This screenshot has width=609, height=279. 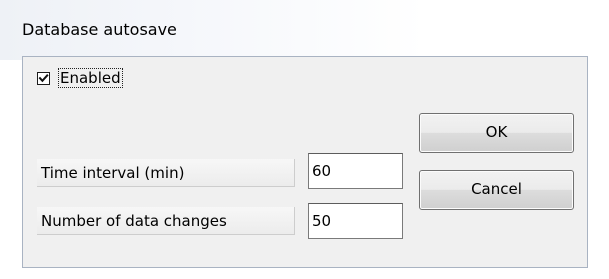 What do you see at coordinates (355, 171) in the screenshot?
I see `time-interval-input` at bounding box center [355, 171].